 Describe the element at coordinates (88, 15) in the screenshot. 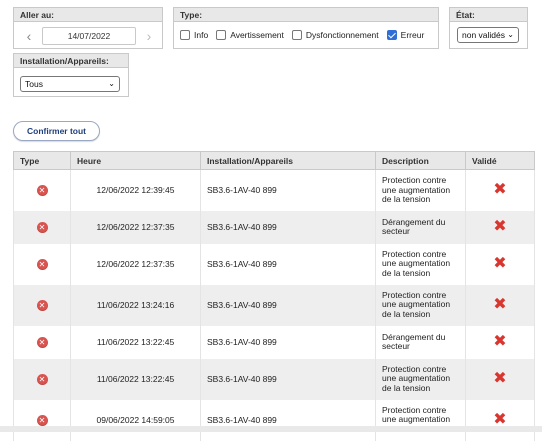

I see `goto-label: Aller au:` at that location.